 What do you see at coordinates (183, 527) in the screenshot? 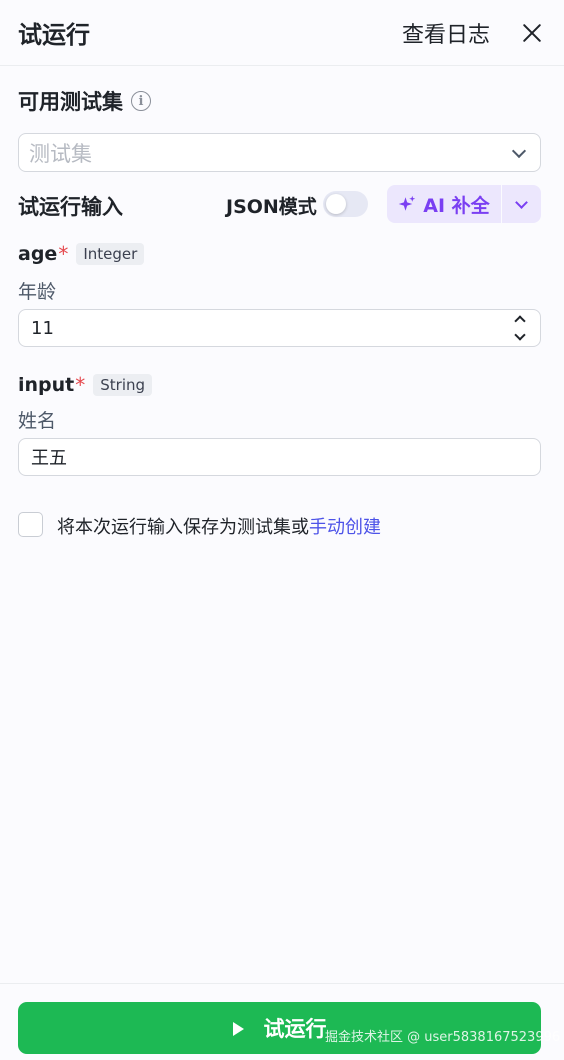
I see `save-test-set-label: 将本次运行输入保存为测试集或` at bounding box center [183, 527].